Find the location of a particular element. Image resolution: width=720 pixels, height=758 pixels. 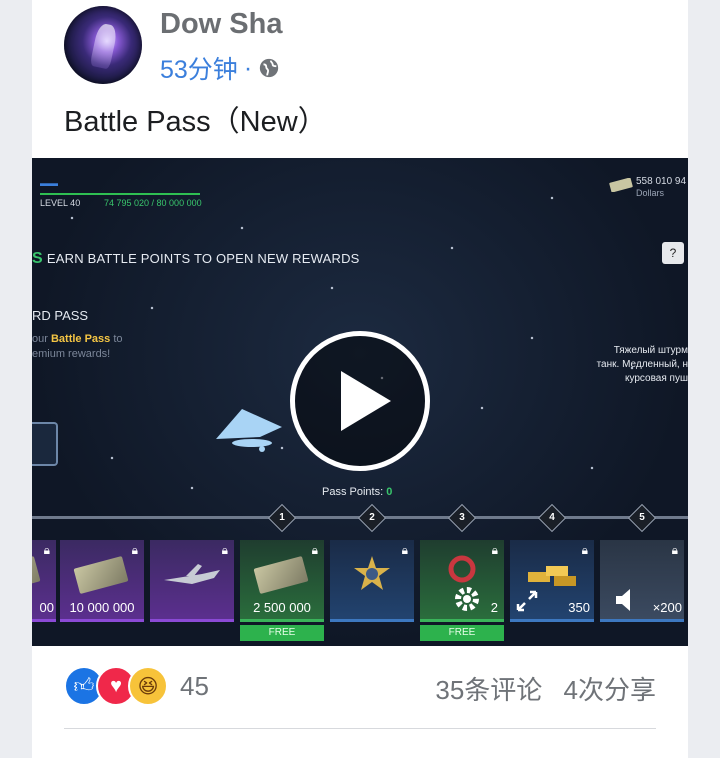

reward-tile-2: 🔒︎ is located at coordinates (192, 581).